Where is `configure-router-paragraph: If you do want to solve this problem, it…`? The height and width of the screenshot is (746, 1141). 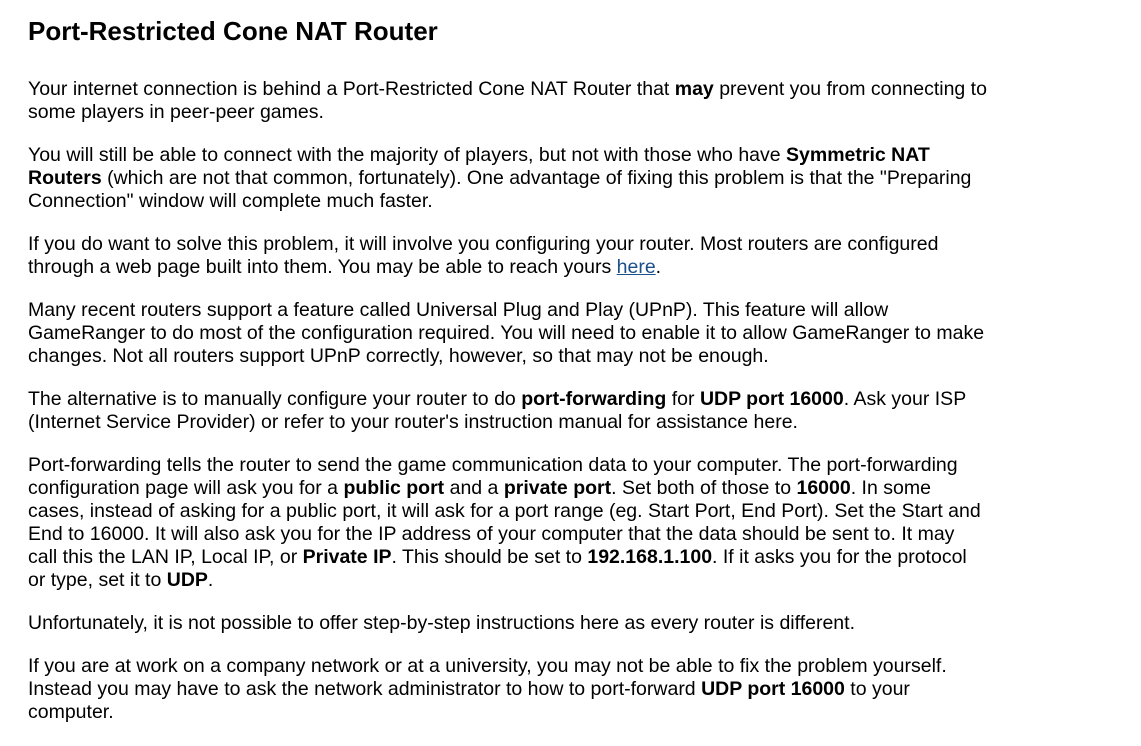
configure-router-paragraph: If you do want to solve this problem, it… is located at coordinates (483, 255).